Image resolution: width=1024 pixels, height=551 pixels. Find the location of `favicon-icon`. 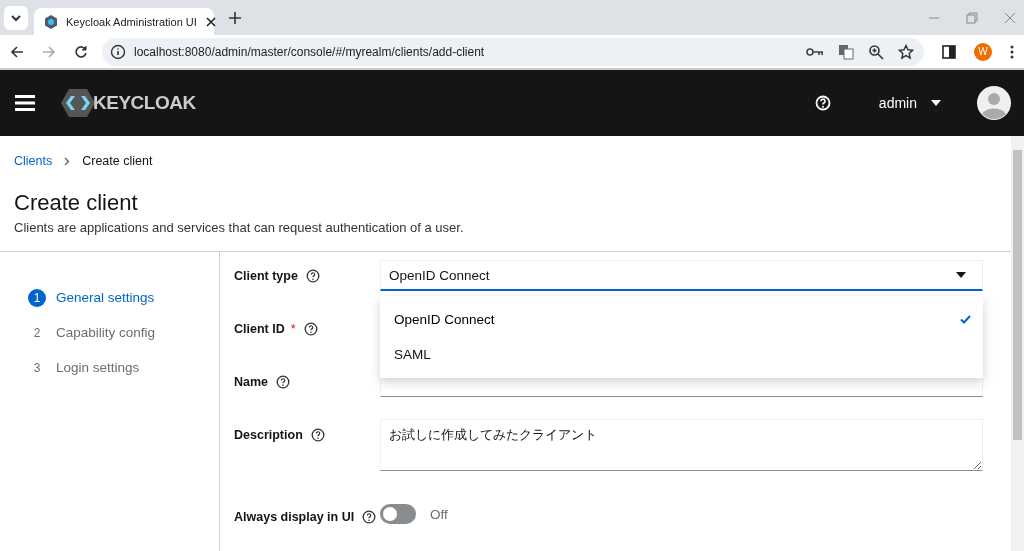

favicon-icon is located at coordinates (51, 21).